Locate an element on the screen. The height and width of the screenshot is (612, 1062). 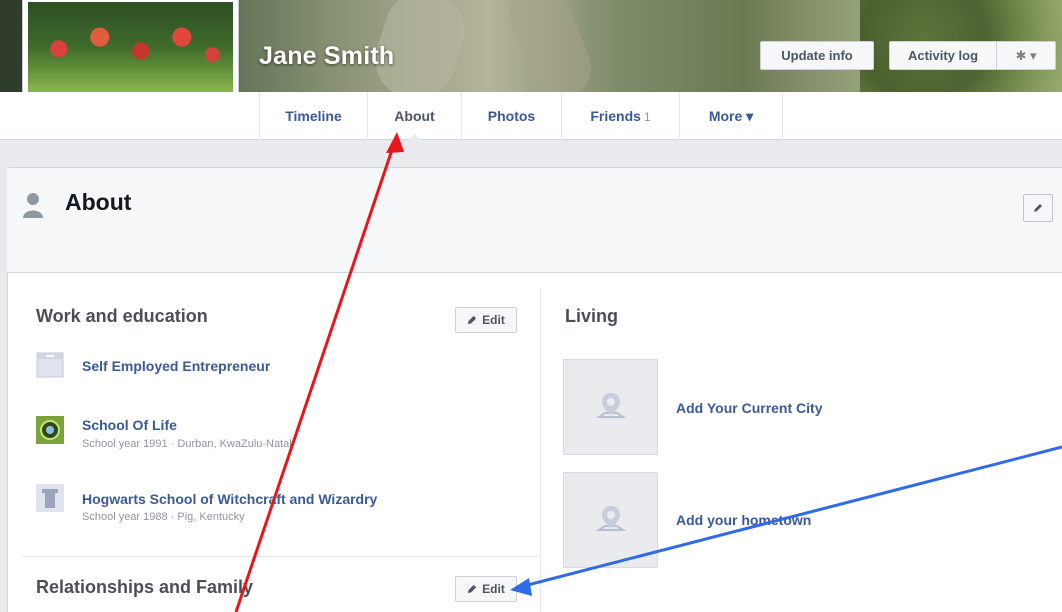
update-info-button: Update info is located at coordinates (817, 55).